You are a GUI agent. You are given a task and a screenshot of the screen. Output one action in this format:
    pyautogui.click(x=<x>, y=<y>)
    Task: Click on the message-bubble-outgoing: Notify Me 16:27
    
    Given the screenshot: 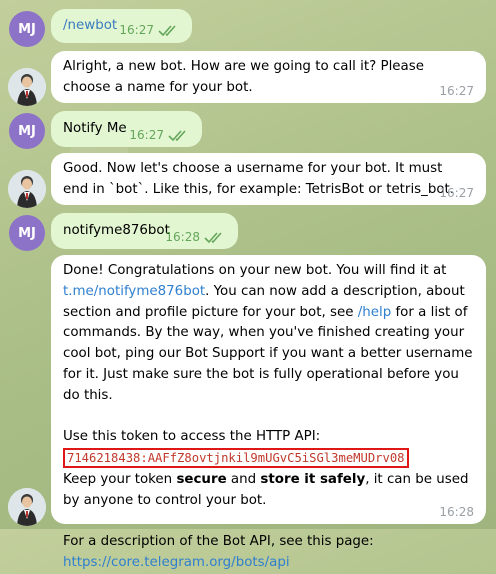 What is the action you would take?
    pyautogui.click(x=126, y=129)
    